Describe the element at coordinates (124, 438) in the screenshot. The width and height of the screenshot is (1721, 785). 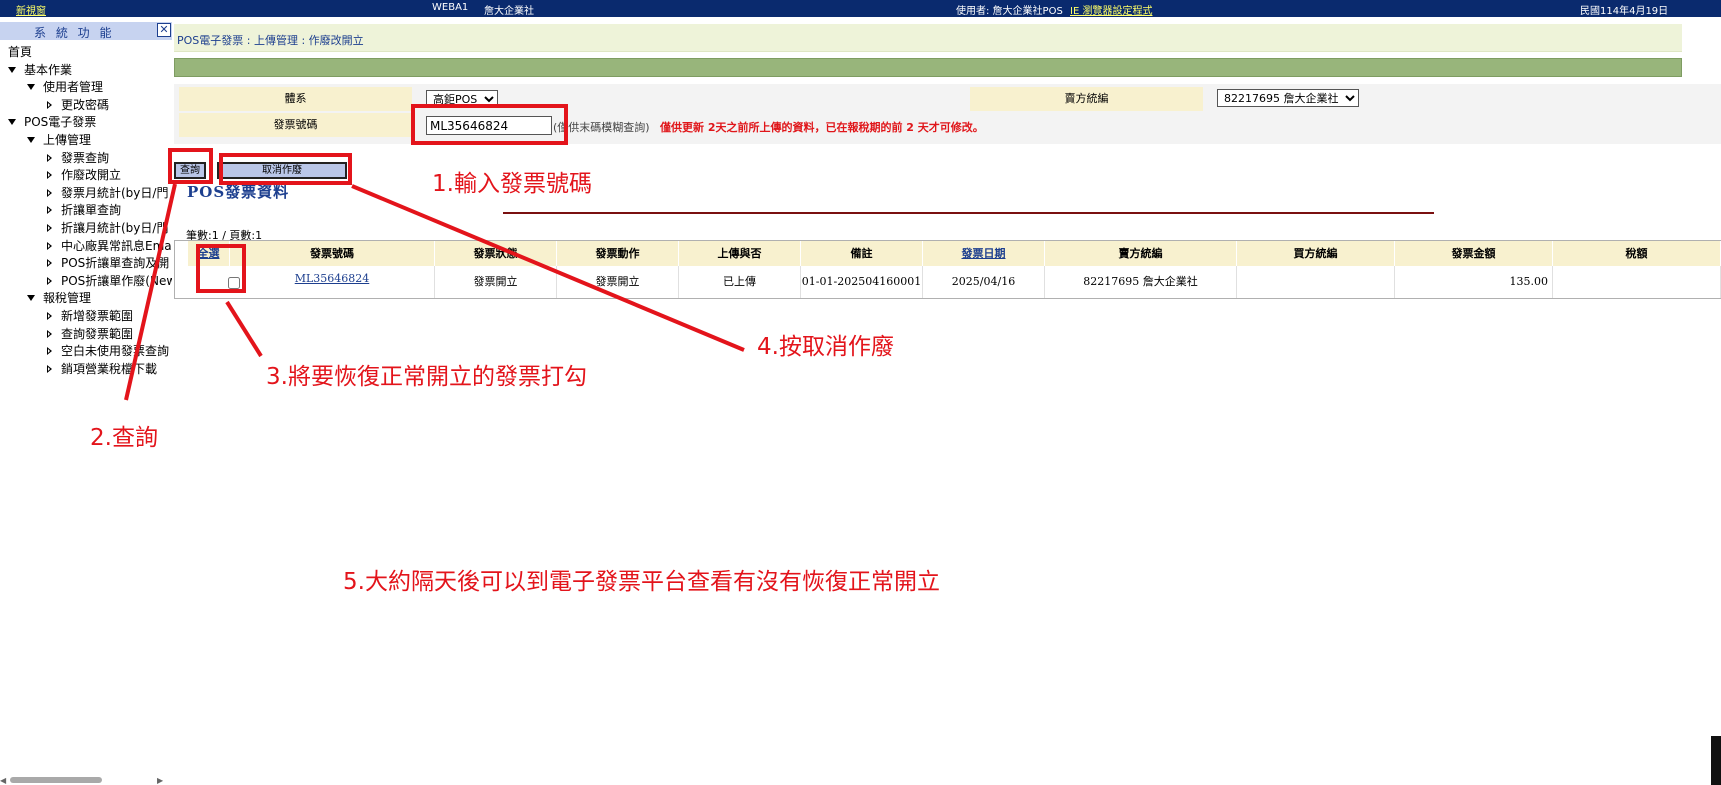
I see `step2-text: 2.查詢` at that location.